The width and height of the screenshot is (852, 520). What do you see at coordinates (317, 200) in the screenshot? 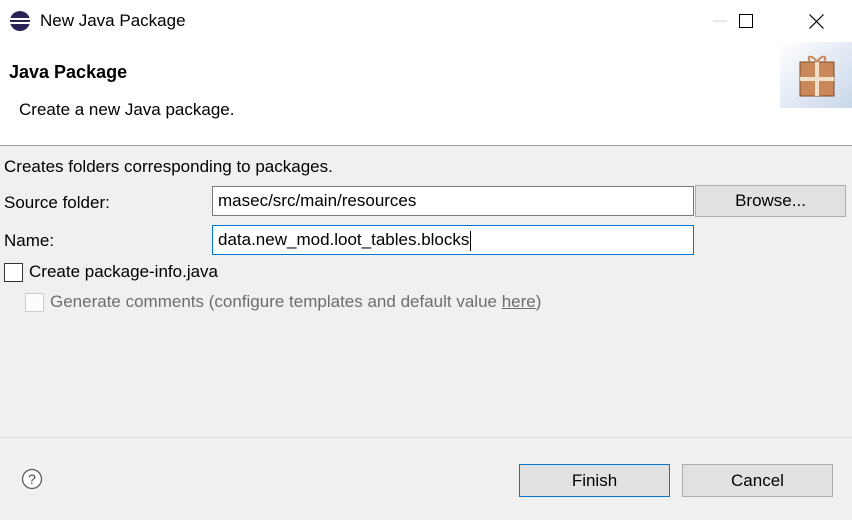
I see `source-folder-value: masec/src/main/resources` at bounding box center [317, 200].